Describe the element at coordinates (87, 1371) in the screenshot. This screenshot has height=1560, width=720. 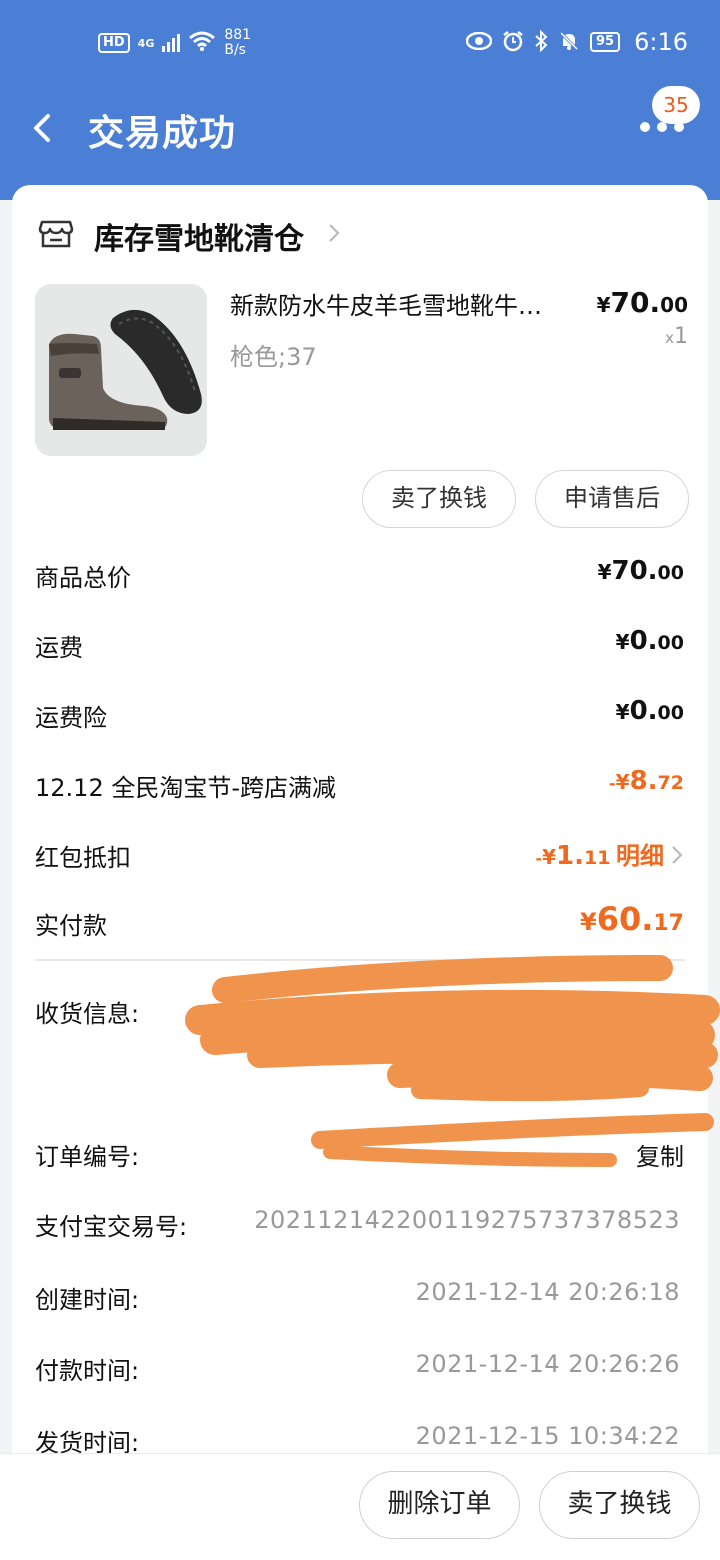
I see `paid-time-label: 付款时间:` at that location.